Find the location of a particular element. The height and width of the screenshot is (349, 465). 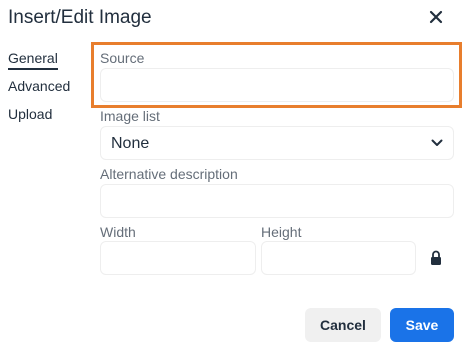

dialog-title: Insert/Edit Image is located at coordinates (80, 17).